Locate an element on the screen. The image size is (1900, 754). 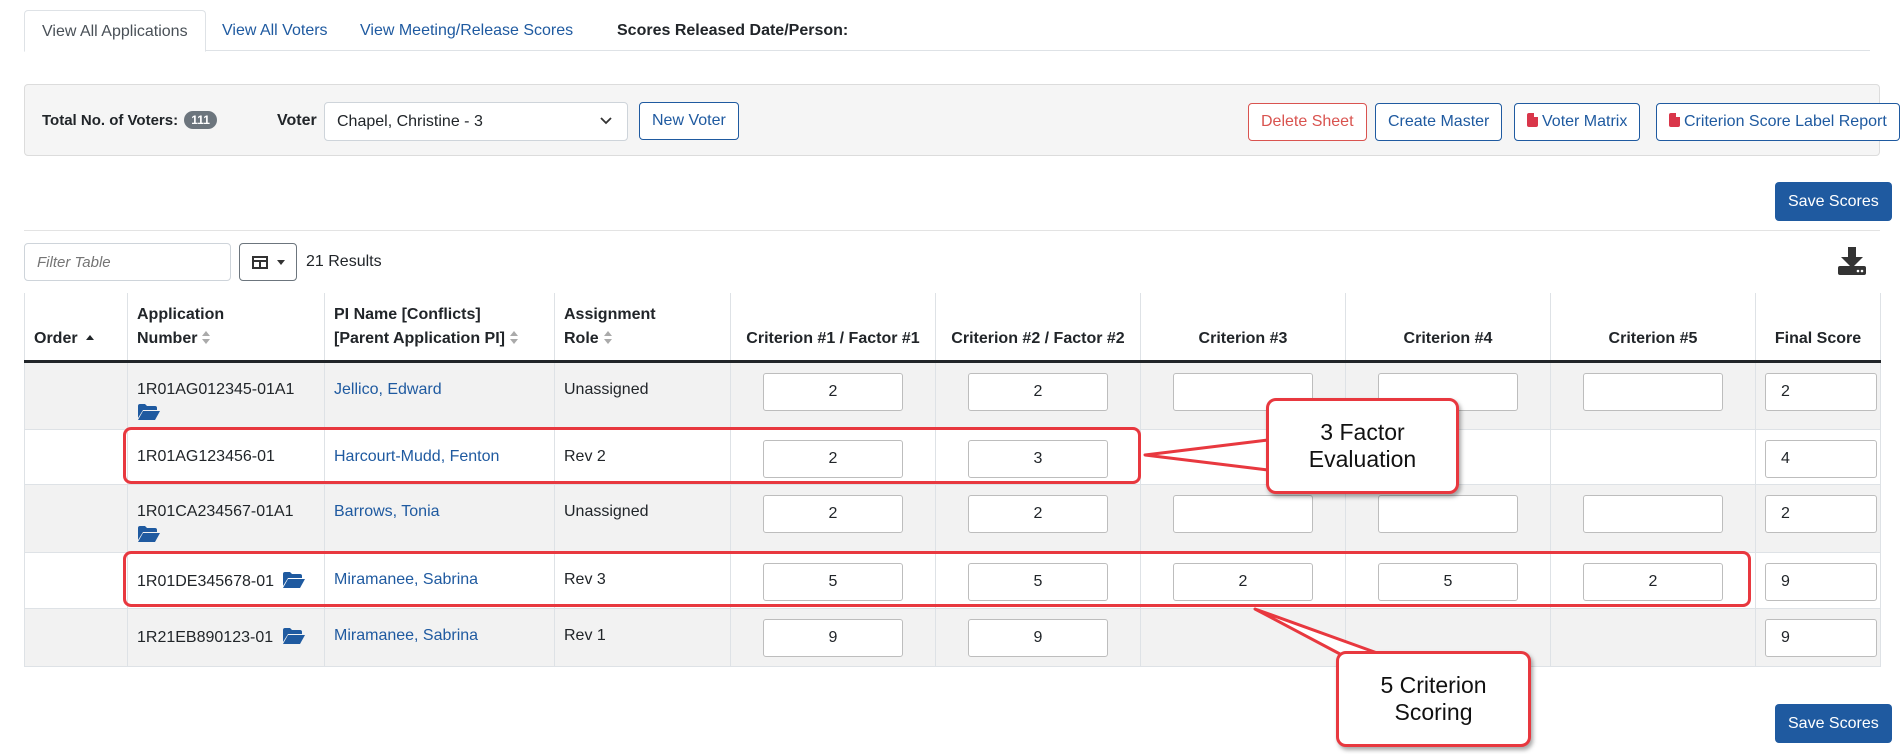
criterion-4-input: 5 is located at coordinates (1448, 582).